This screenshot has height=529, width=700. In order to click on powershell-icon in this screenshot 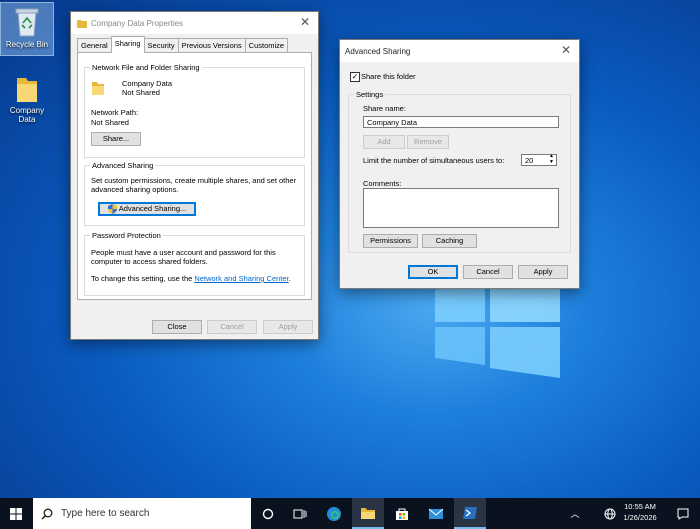, I will do `click(470, 512)`.